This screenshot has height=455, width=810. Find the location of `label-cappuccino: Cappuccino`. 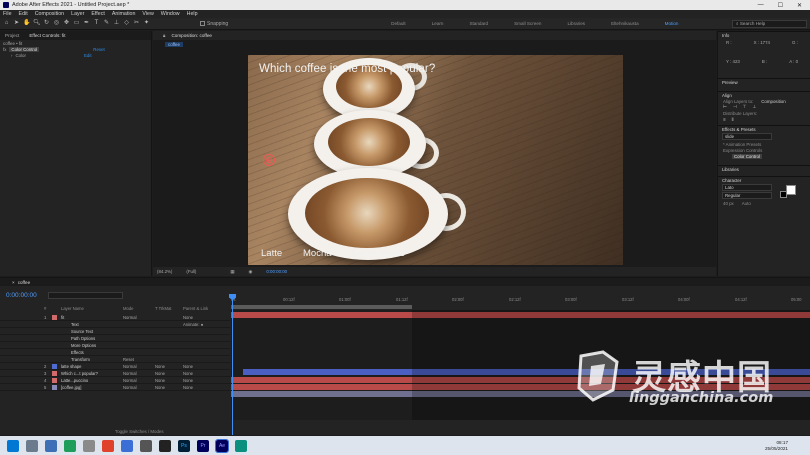

label-cappuccino: Cappuccino is located at coordinates (380, 253).